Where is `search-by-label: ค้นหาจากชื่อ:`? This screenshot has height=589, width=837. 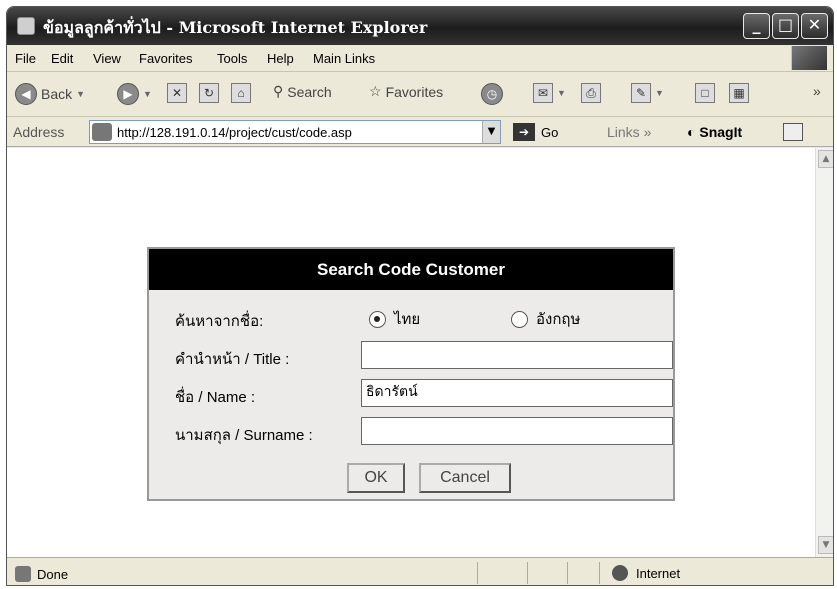
search-by-label: ค้นหาจากชื่อ: is located at coordinates (219, 321).